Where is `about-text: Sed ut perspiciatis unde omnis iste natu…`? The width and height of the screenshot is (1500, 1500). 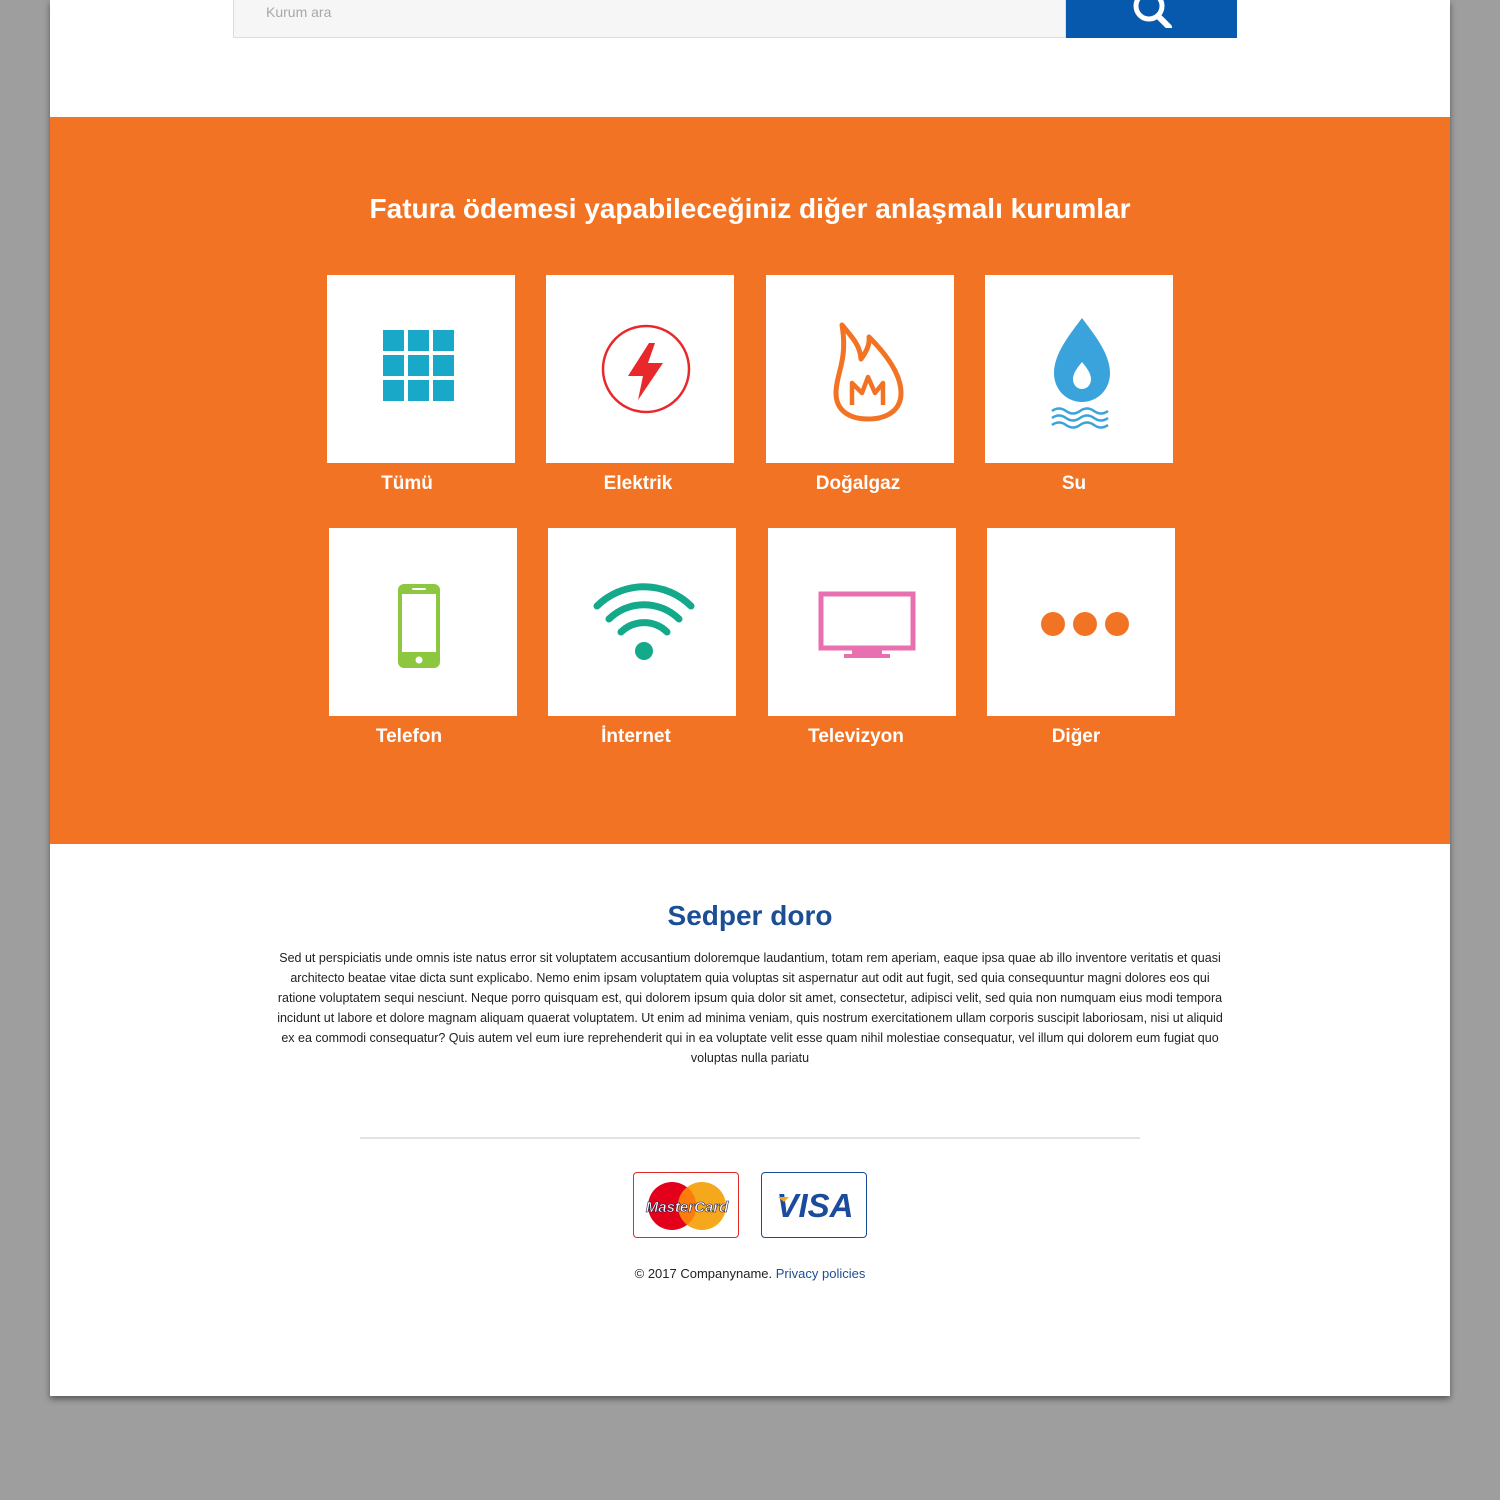
about-text: Sed ut perspiciatis unde omnis iste natu… is located at coordinates (750, 1008).